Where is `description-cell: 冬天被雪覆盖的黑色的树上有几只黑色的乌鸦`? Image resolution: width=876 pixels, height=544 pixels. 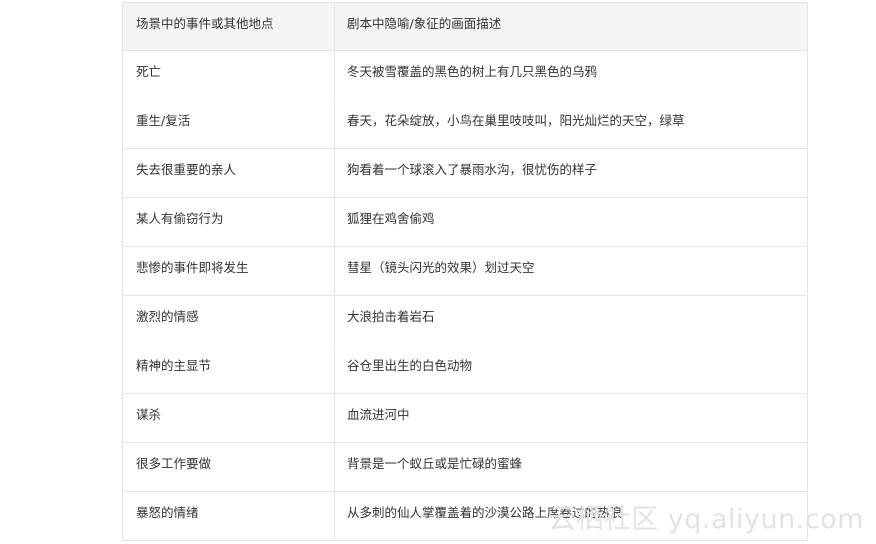 description-cell: 冬天被雪覆盖的黑色的树上有几只黑色的乌鸦 is located at coordinates (472, 71).